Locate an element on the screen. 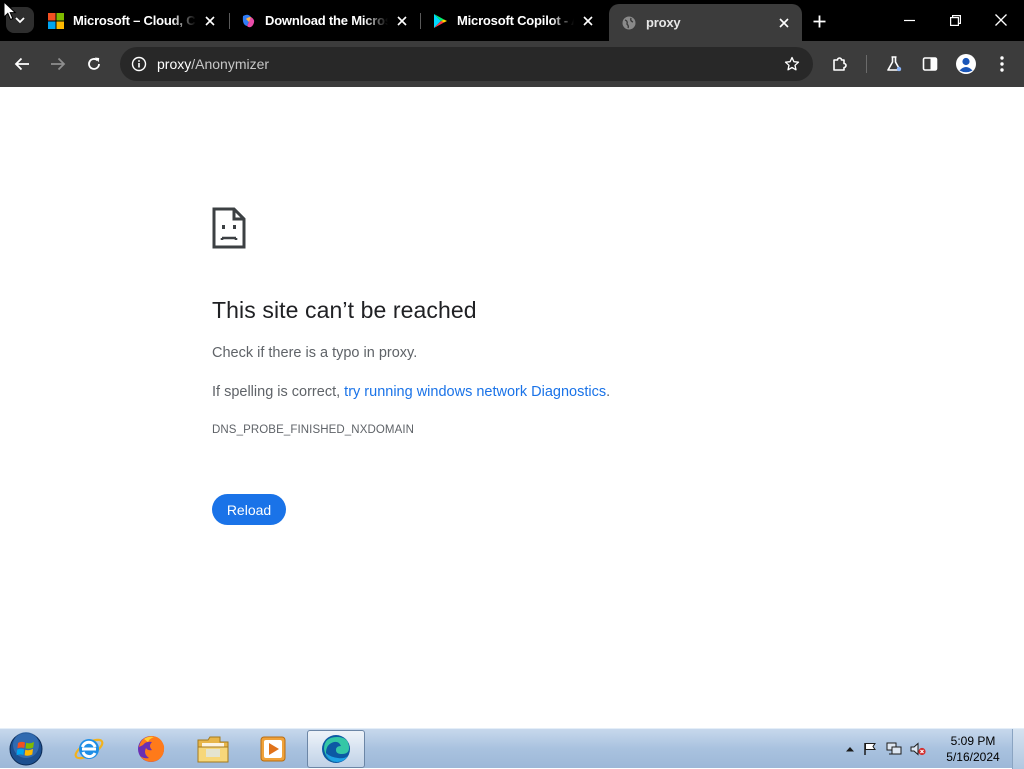 This screenshot has height=769, width=1024. tab-title: Microsoft – Cloud, Co is located at coordinates (134, 20).